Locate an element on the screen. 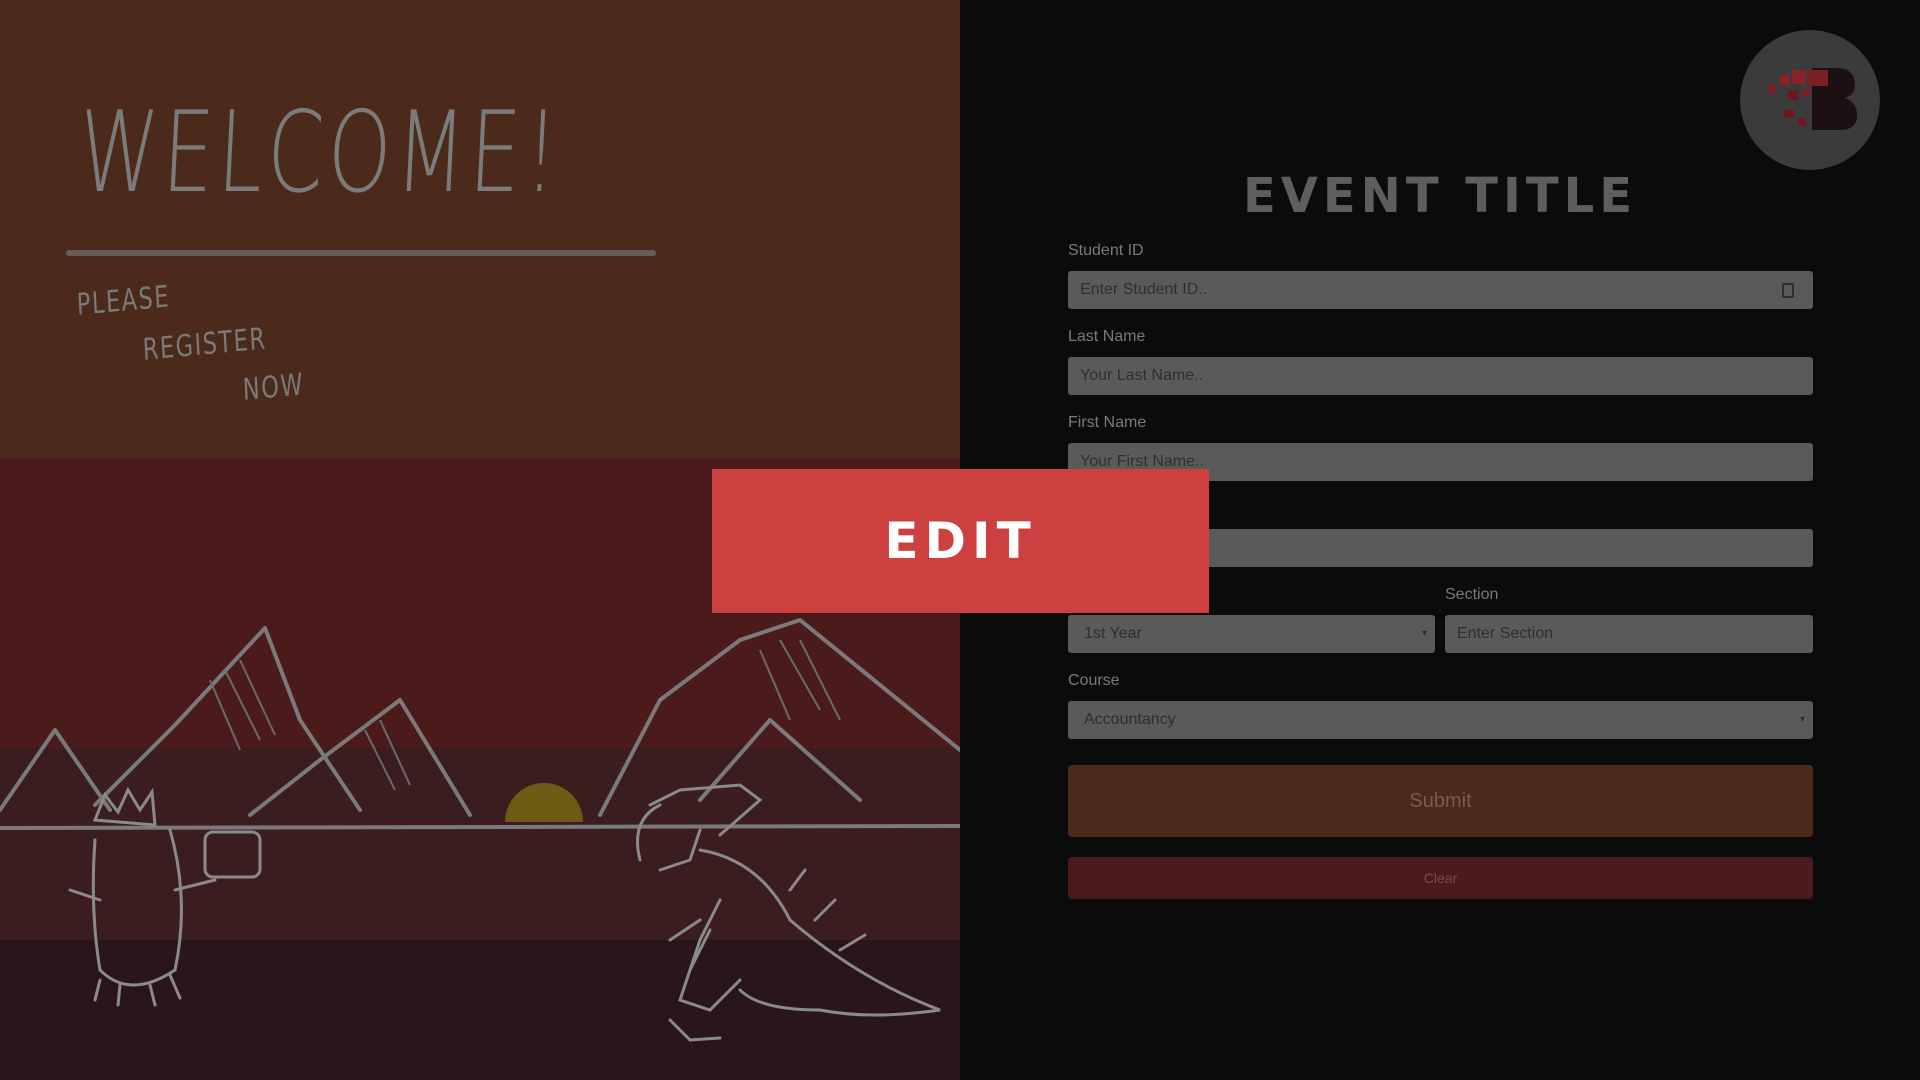 The height and width of the screenshot is (1080, 1920). course-label: Course is located at coordinates (1094, 680).